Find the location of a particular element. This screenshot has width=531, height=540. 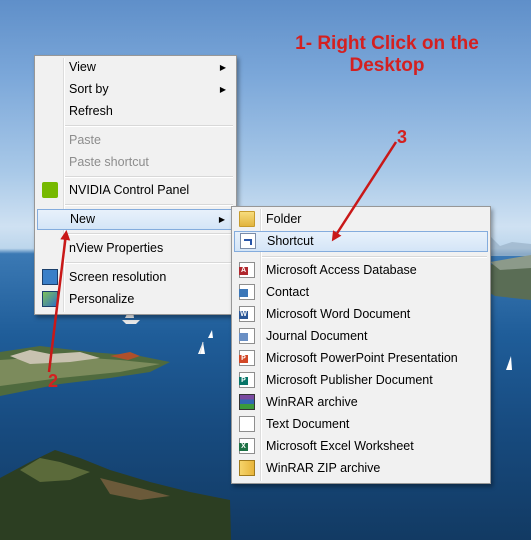

step2-annotation: 2 is located at coordinates (53, 381).